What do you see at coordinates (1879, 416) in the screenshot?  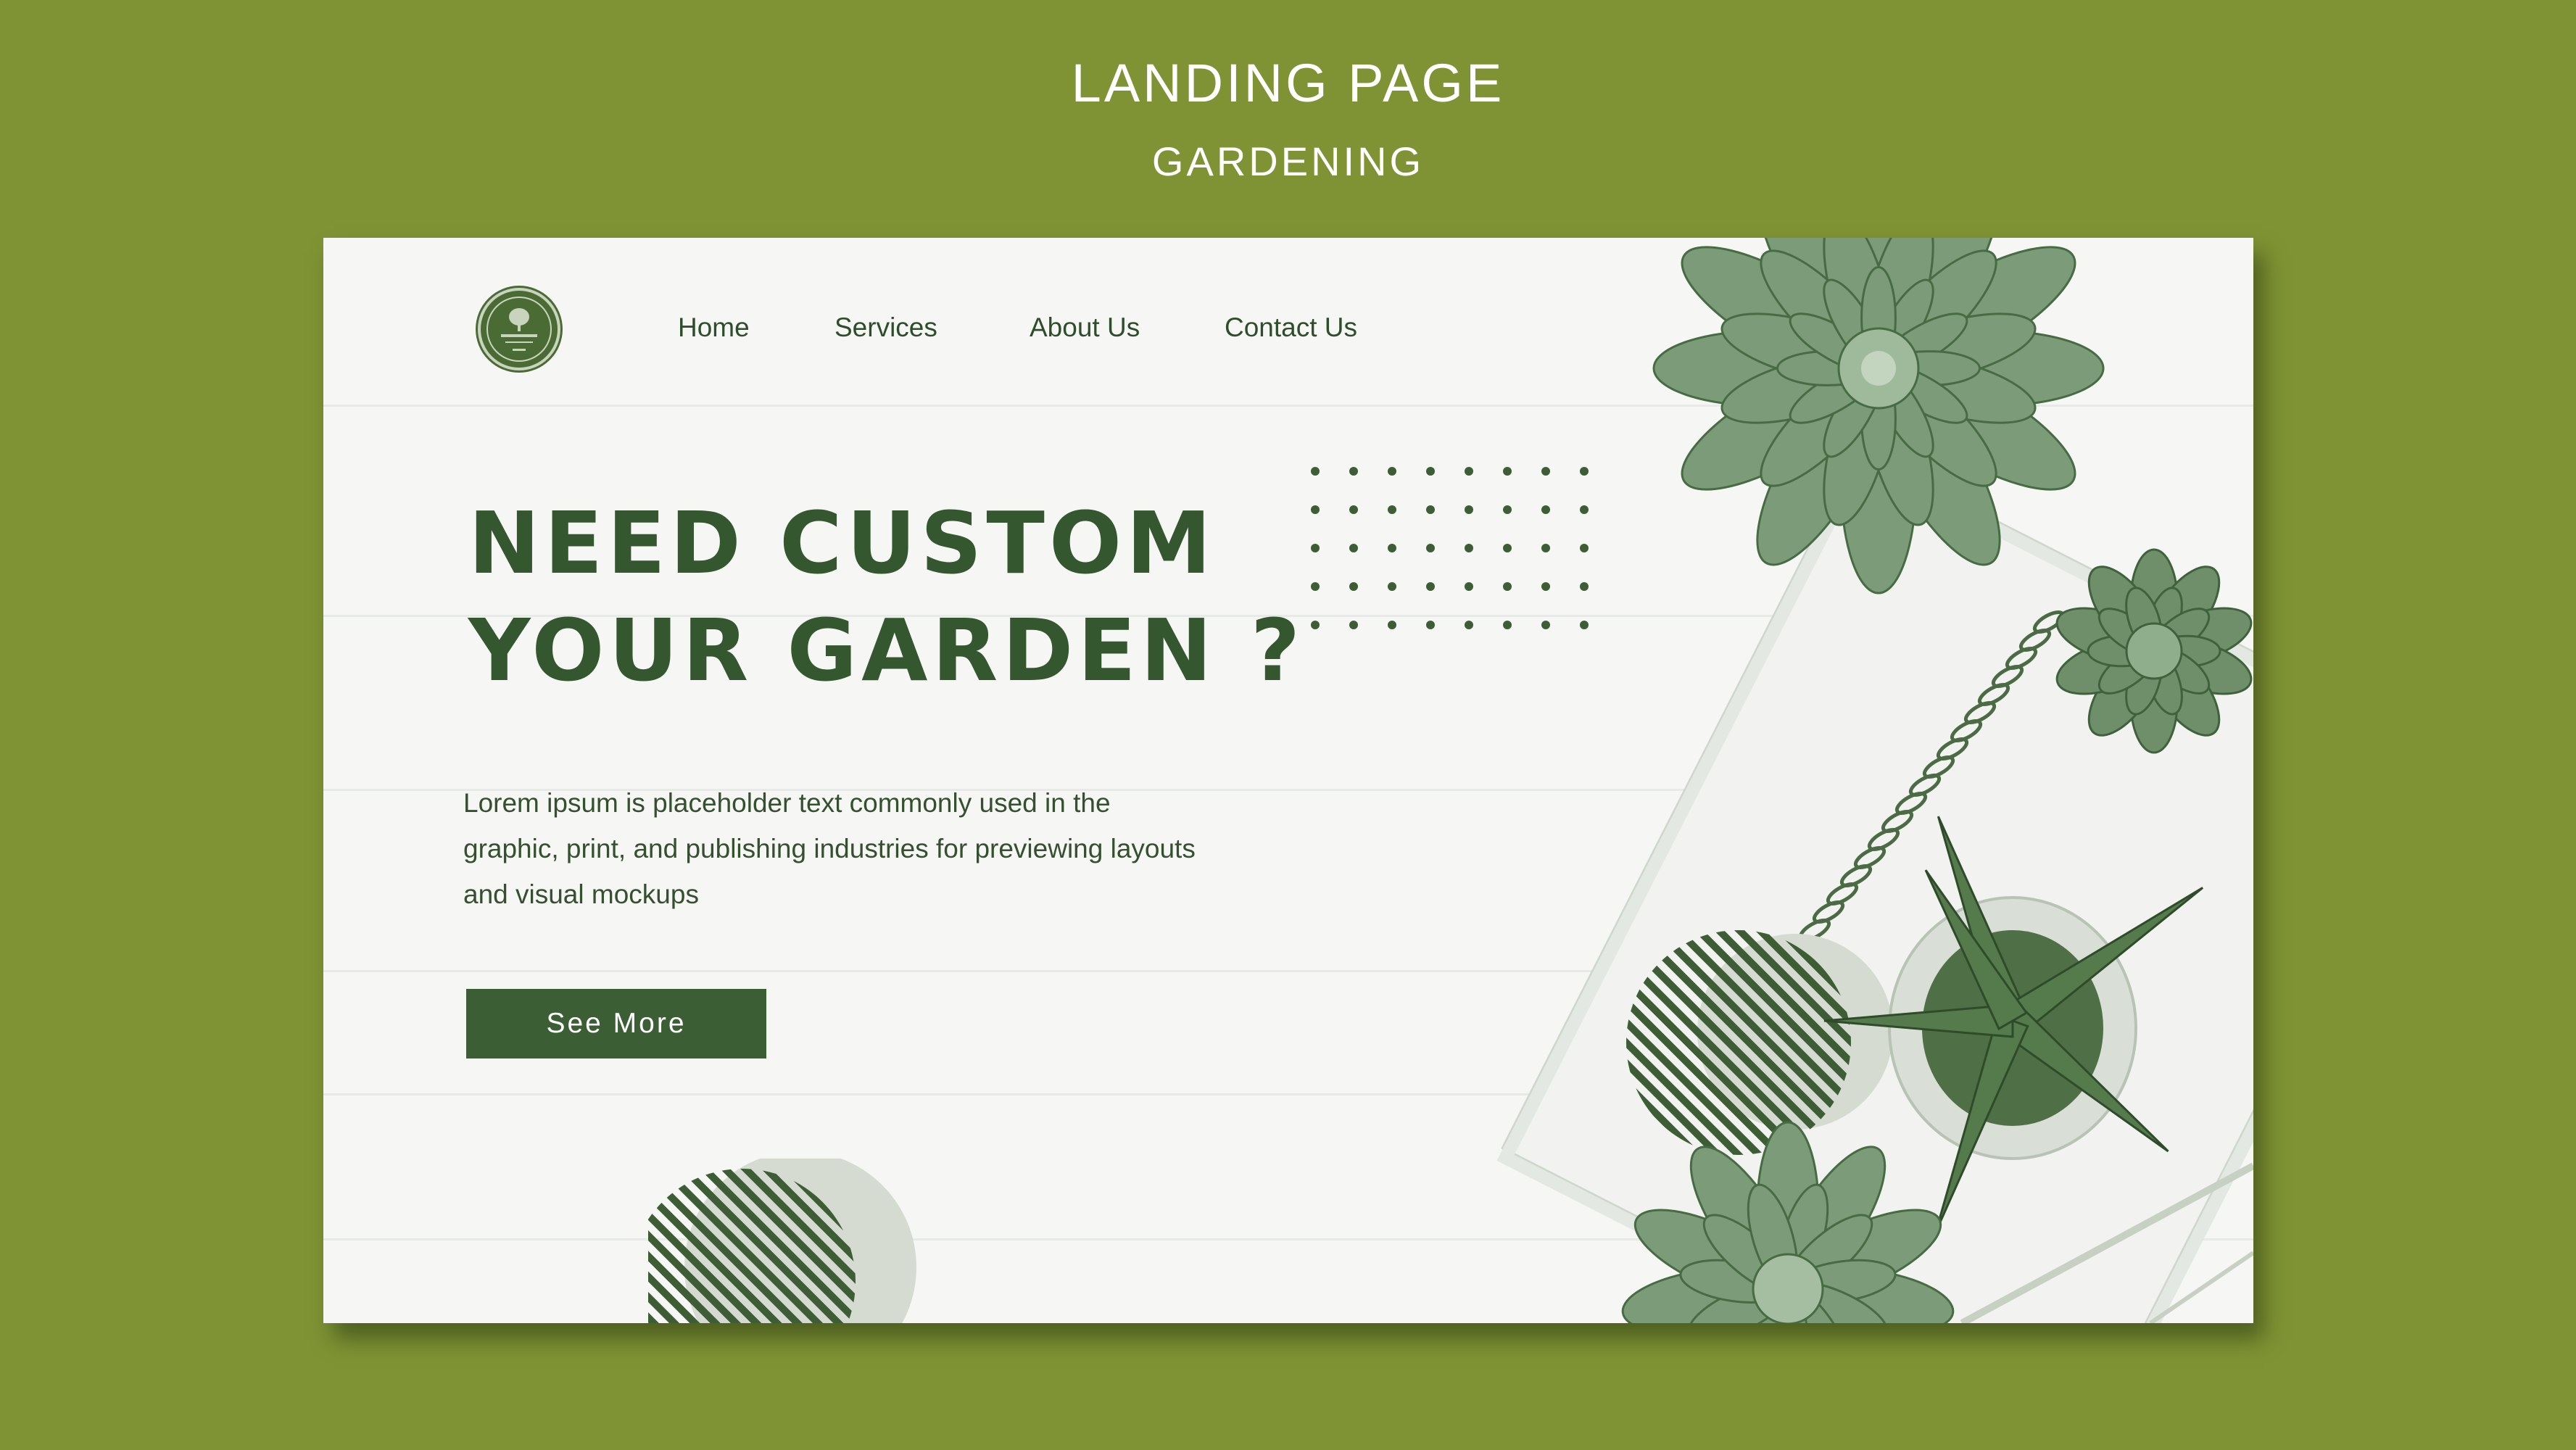 I see `succulent-top-icon` at bounding box center [1879, 416].